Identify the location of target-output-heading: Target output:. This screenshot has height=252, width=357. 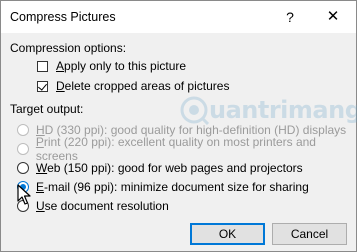
(47, 109).